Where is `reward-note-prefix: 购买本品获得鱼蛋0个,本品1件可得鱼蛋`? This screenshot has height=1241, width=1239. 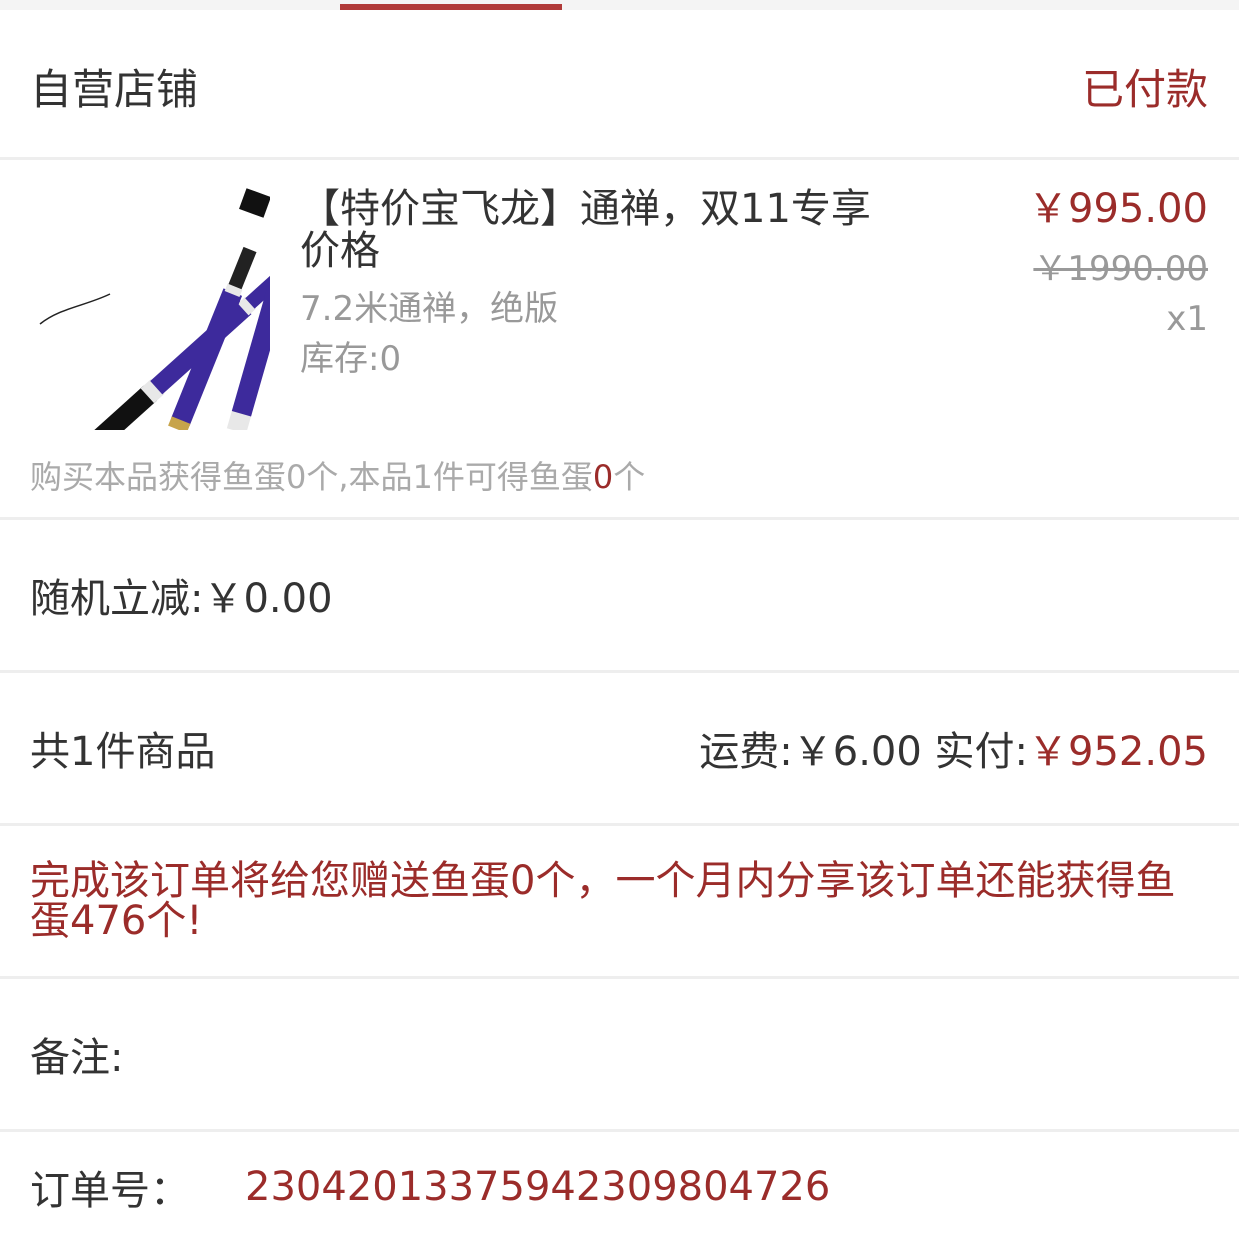
reward-note-prefix: 购买本品获得鱼蛋0个,本品1件可得鱼蛋 is located at coordinates (311, 477).